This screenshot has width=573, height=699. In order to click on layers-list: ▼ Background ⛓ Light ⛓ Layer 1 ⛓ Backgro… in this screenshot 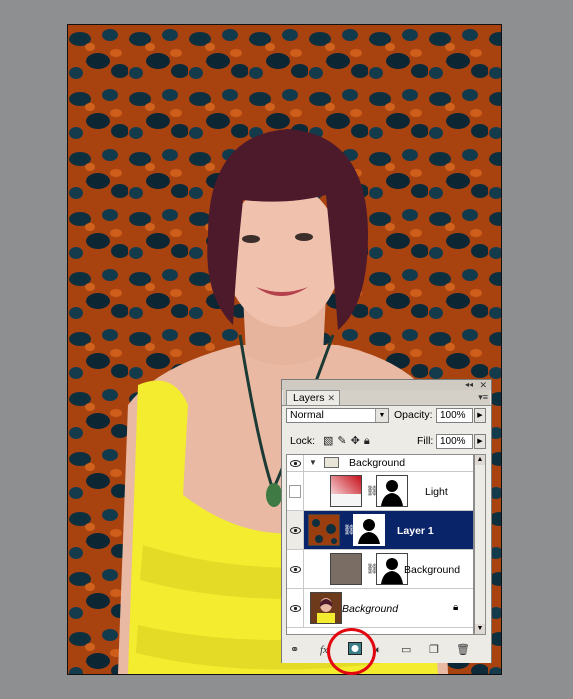, I will do `click(380, 544)`.